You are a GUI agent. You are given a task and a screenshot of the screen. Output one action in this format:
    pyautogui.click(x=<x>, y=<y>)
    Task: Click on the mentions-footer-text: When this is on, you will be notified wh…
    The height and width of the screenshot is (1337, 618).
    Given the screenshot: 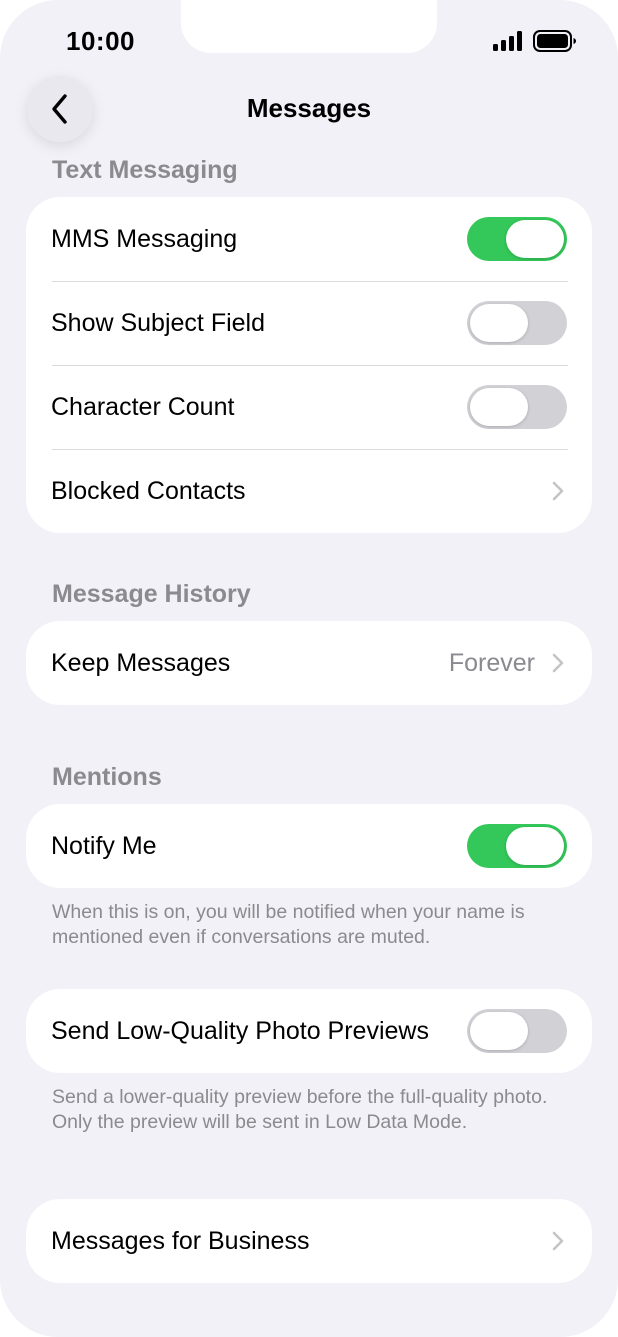 What is the action you would take?
    pyautogui.click(x=288, y=924)
    